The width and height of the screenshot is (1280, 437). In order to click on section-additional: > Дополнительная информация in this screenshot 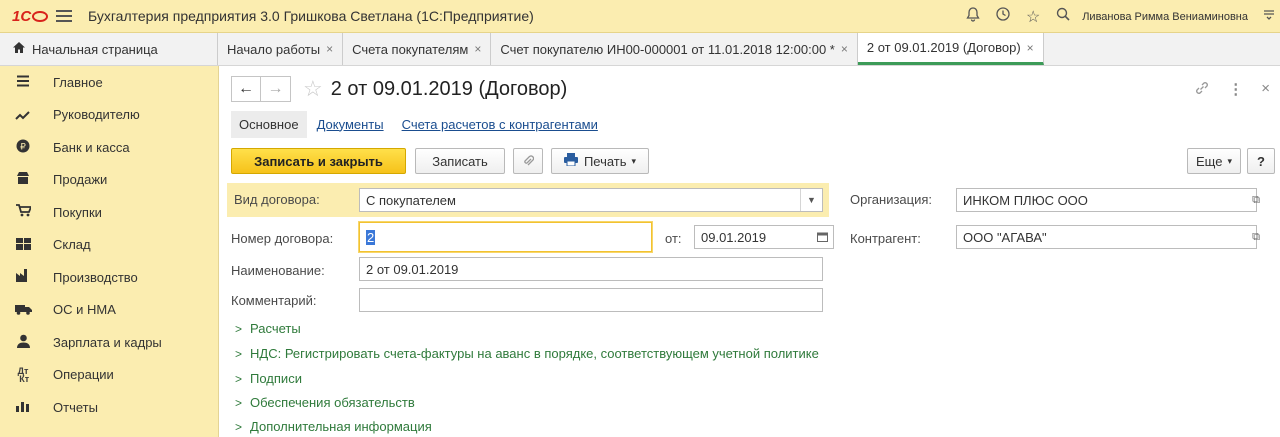, I will do `click(333, 426)`.